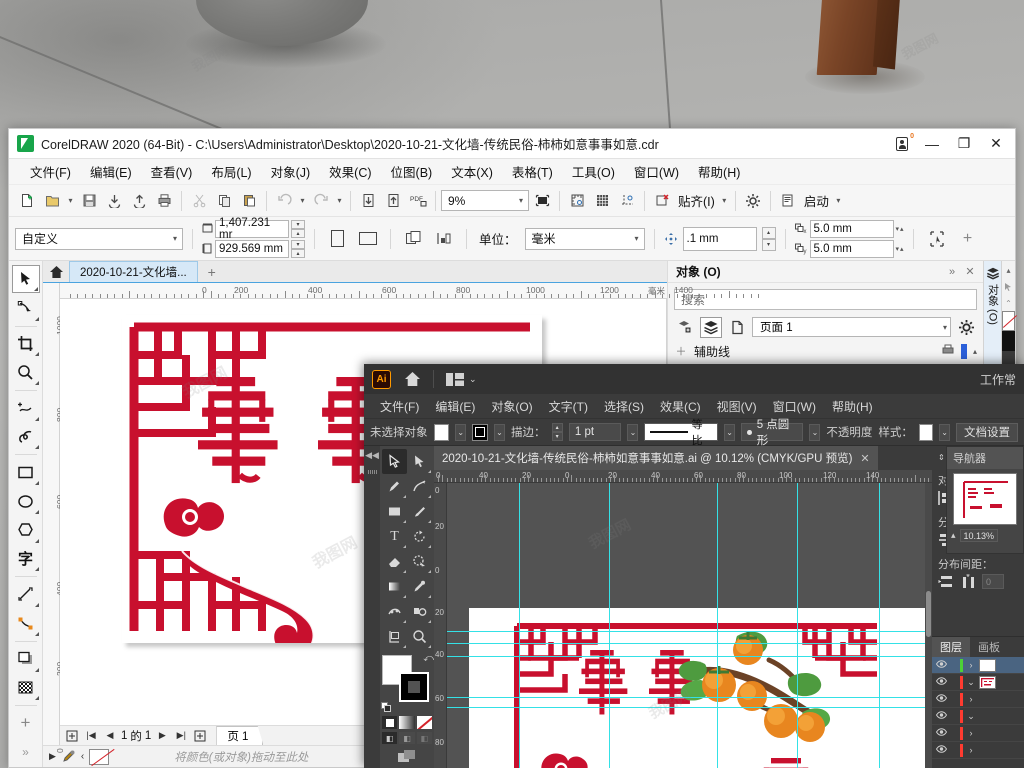  What do you see at coordinates (987, 432) in the screenshot?
I see `document-setup-button: 文档设置` at bounding box center [987, 432].